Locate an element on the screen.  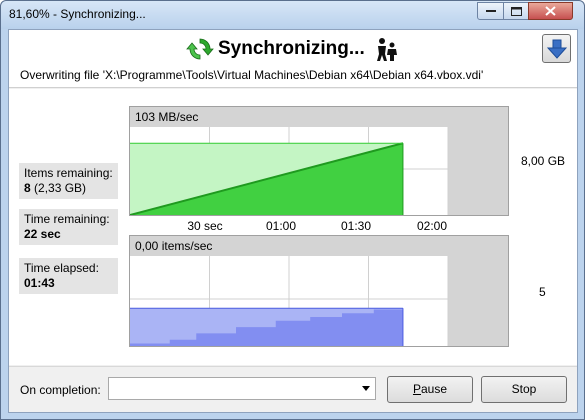
arrow-down-icon is located at coordinates (556, 49).